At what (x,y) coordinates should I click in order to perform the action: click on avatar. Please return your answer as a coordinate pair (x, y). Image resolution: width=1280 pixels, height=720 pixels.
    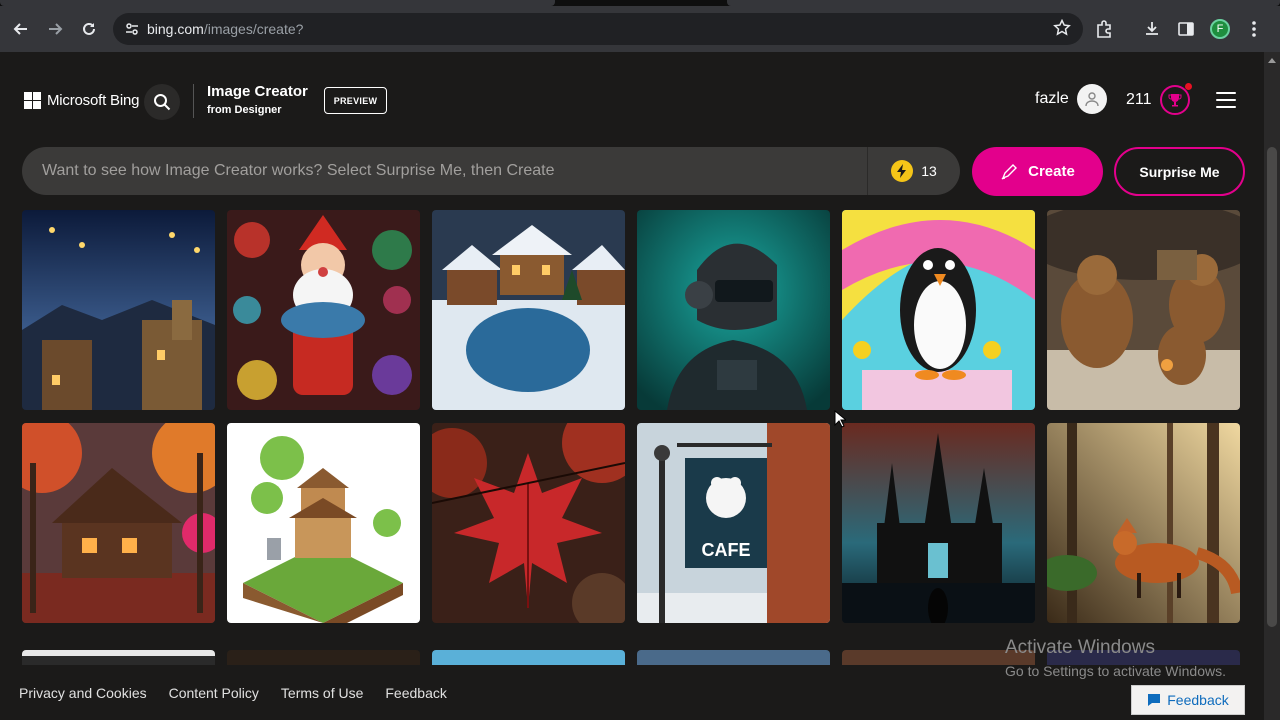
    Looking at the image, I should click on (1091, 99).